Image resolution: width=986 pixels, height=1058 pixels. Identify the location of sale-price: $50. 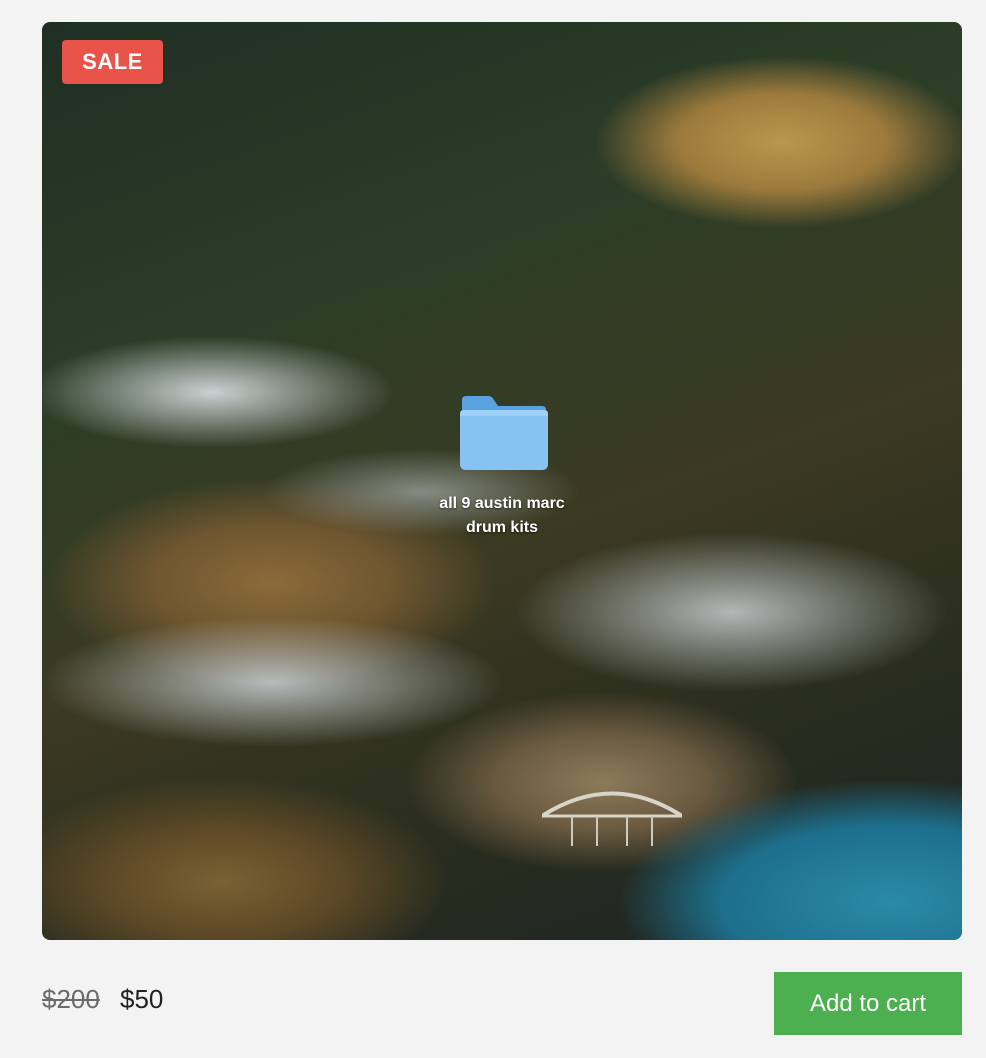
(142, 999).